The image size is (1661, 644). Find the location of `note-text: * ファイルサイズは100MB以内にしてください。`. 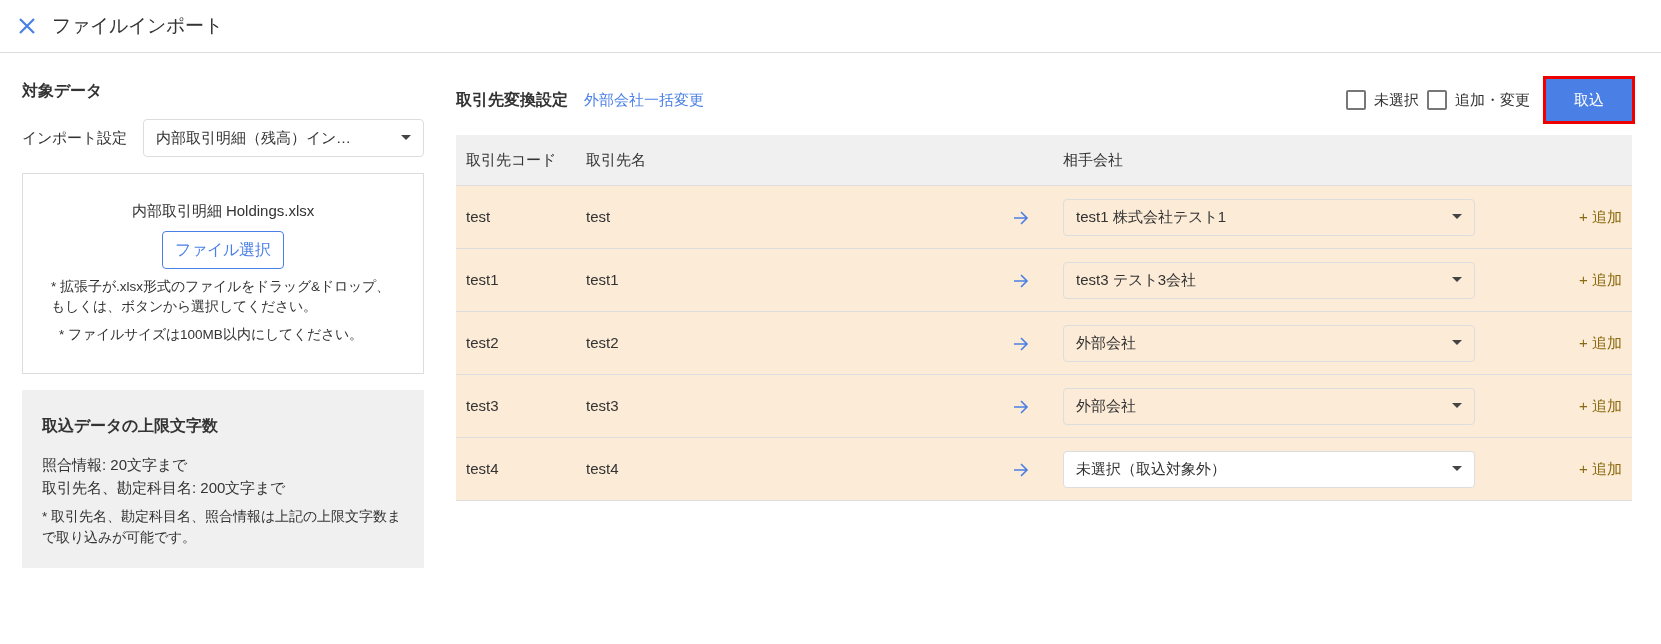

note-text: * ファイルサイズは100MB以内にしてください。 is located at coordinates (211, 335).